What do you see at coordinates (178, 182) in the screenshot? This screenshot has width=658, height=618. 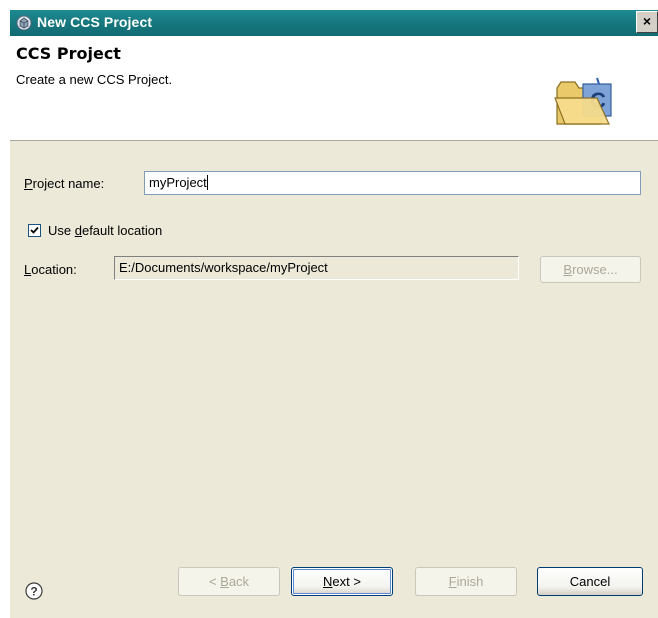 I see `project-name-value: myProject` at bounding box center [178, 182].